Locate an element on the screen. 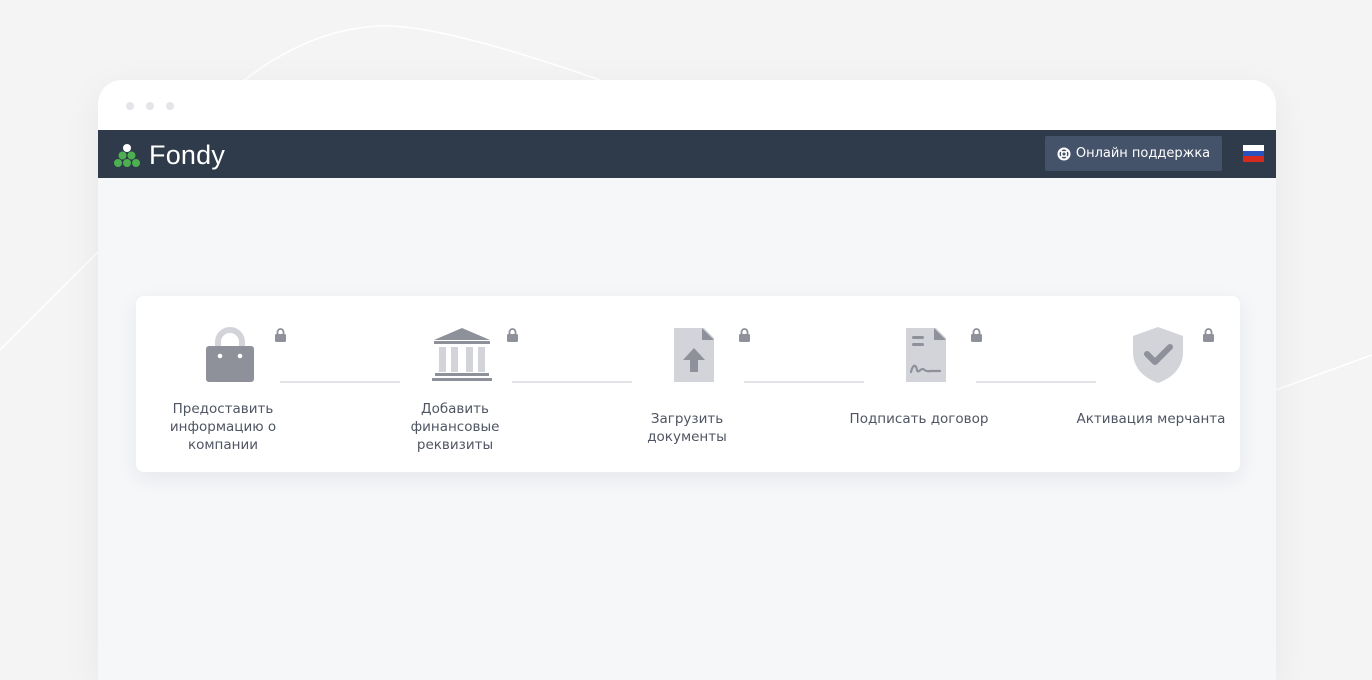 This screenshot has height=680, width=1372. step-label: Активация мерчанта is located at coordinates (1151, 419).